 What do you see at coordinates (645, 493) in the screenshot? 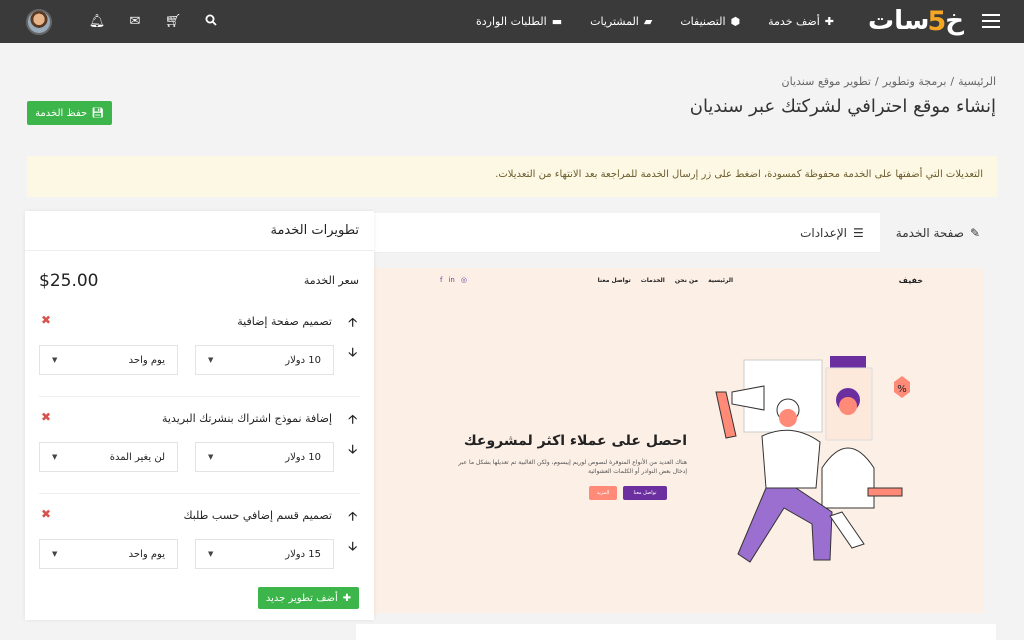
I see `preview-contact-button: تواصل معنا` at bounding box center [645, 493].